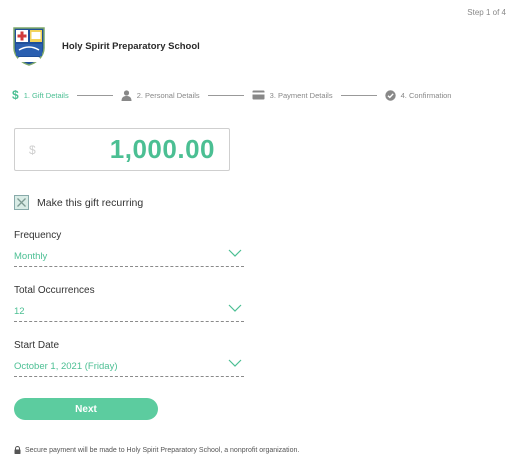 Image resolution: width=514 pixels, height=460 pixels. Describe the element at coordinates (54, 290) in the screenshot. I see `occurrences-label: Total Occurrences` at that location.